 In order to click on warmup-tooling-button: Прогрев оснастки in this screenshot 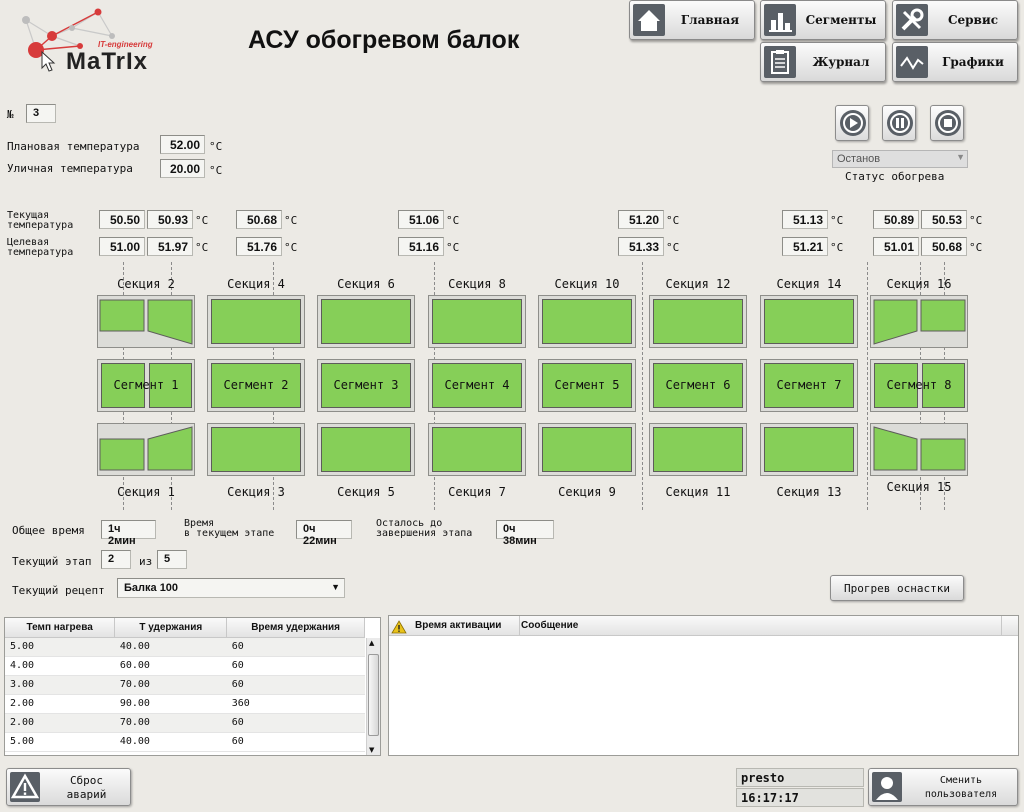, I will do `click(897, 588)`.